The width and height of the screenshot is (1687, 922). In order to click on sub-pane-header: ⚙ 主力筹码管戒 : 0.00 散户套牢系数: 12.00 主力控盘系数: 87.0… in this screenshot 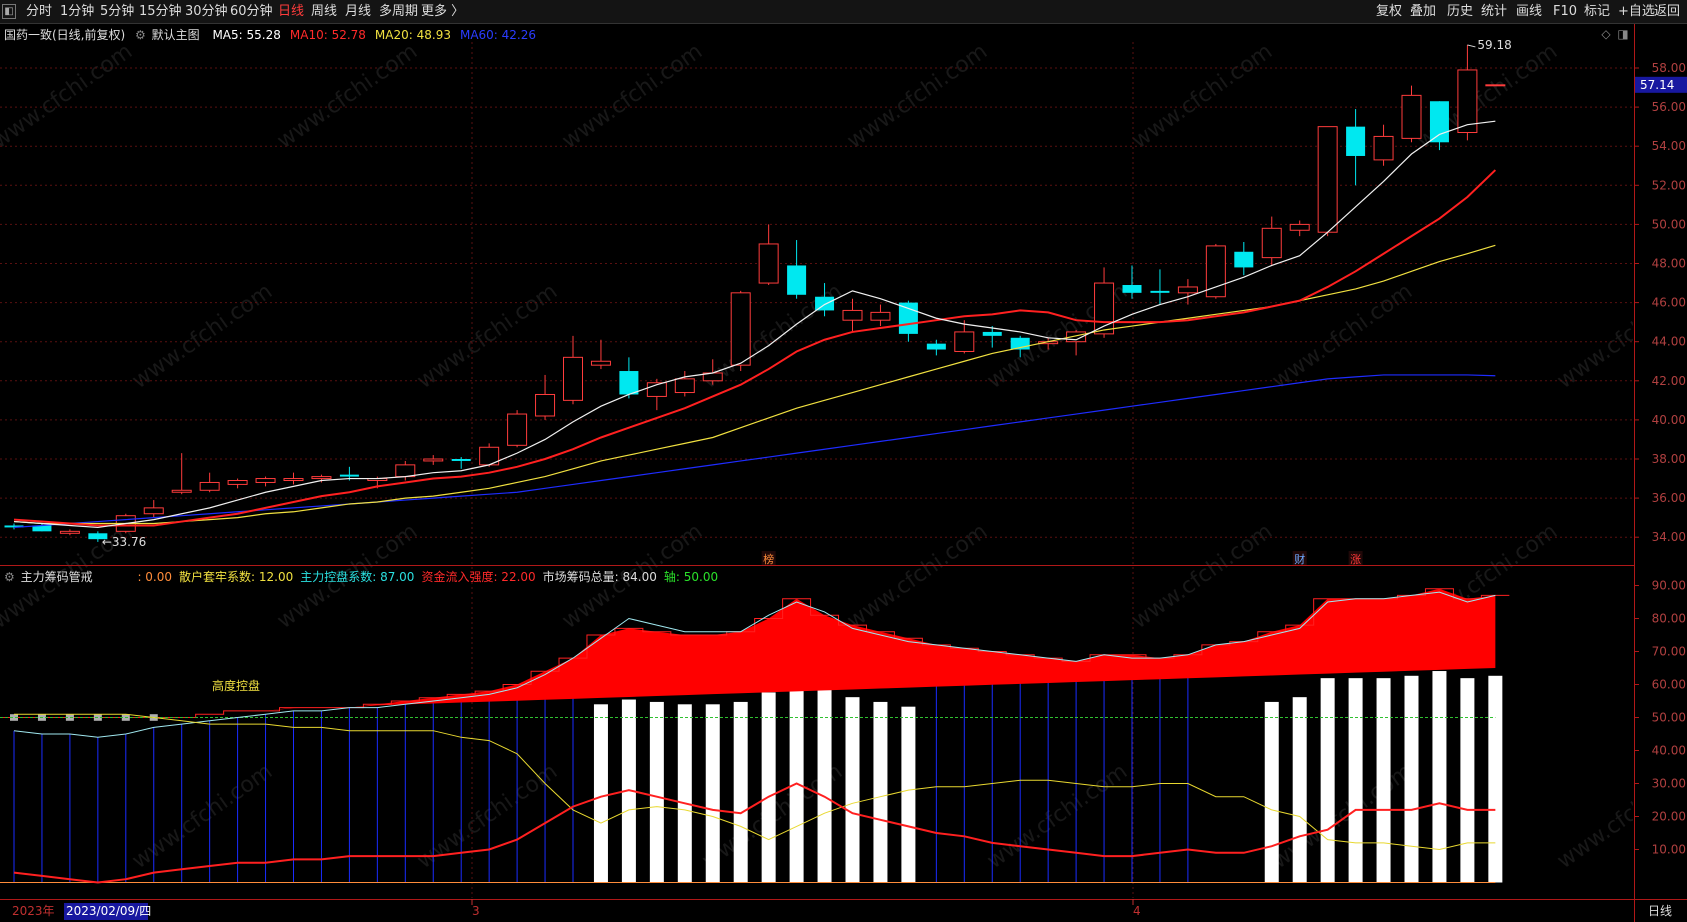, I will do `click(361, 576)`.